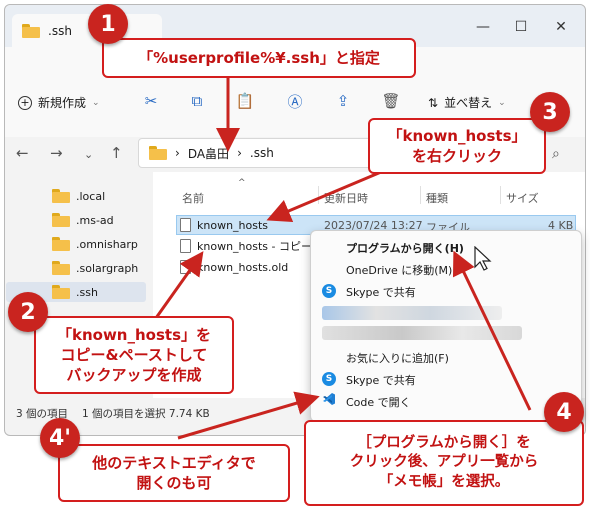  I want to click on badge-4-prime: 4', so click(60, 438).